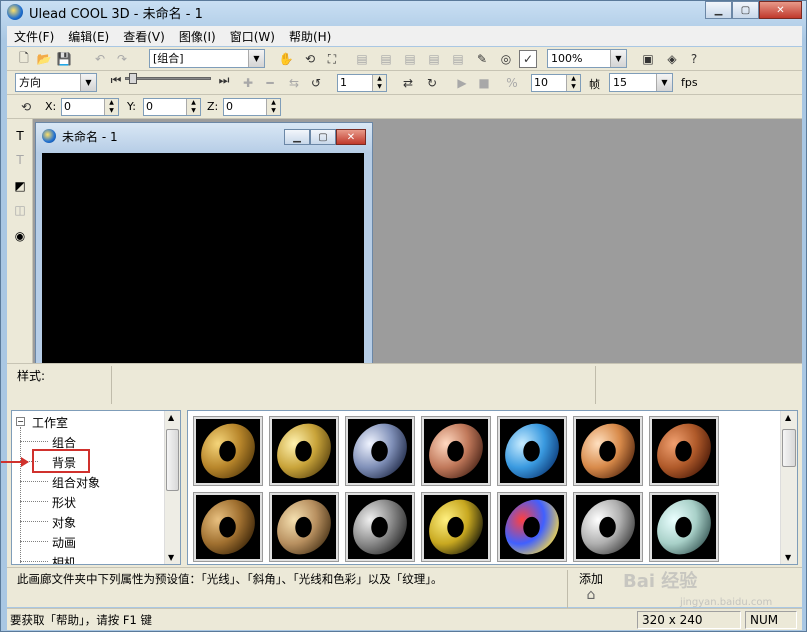  I want to click on document-close-button: ✕, so click(351, 137).